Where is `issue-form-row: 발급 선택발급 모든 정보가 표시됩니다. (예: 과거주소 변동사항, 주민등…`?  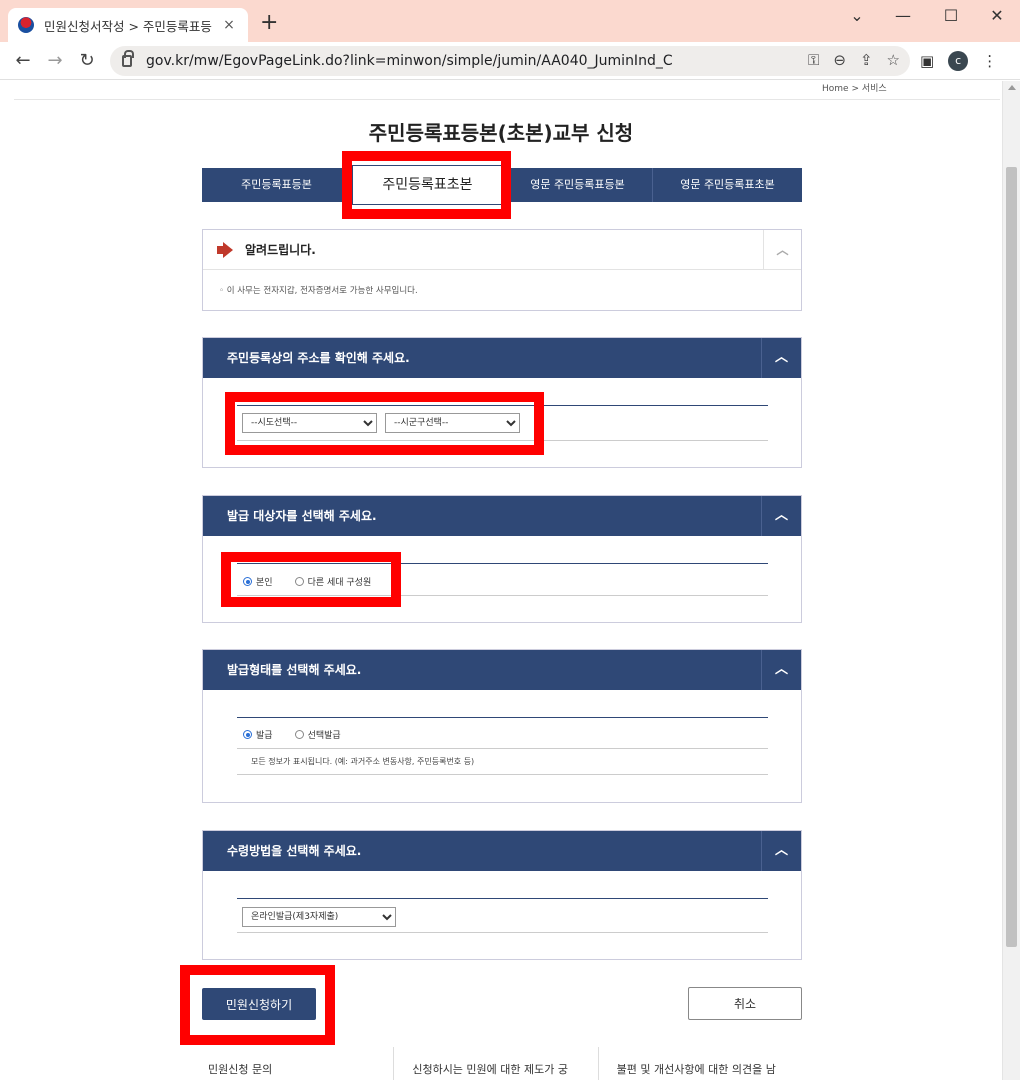 issue-form-row: 발급 선택발급 모든 정보가 표시됩니다. (예: 과거주소 변동사항, 주민등… is located at coordinates (502, 746).